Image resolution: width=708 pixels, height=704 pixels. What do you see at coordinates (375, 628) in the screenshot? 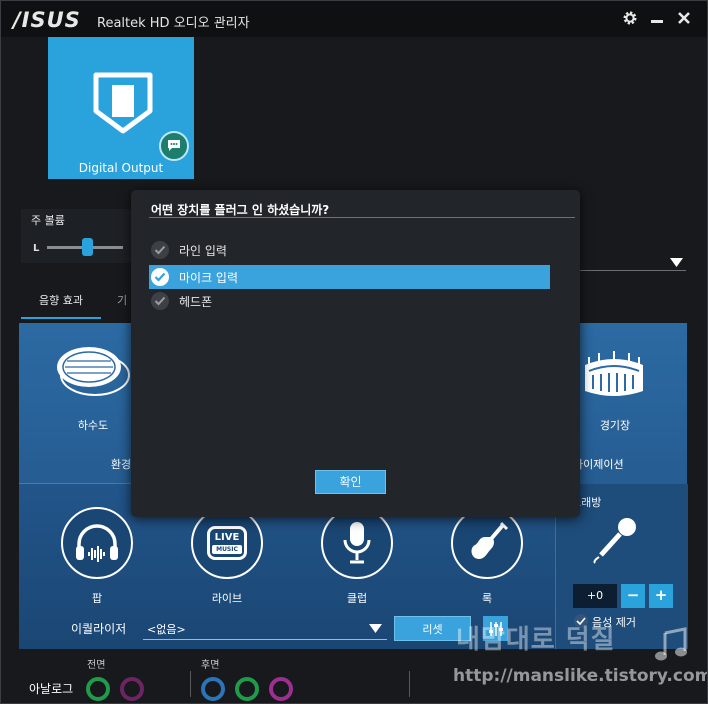
I see `chevron-down-icon` at bounding box center [375, 628].